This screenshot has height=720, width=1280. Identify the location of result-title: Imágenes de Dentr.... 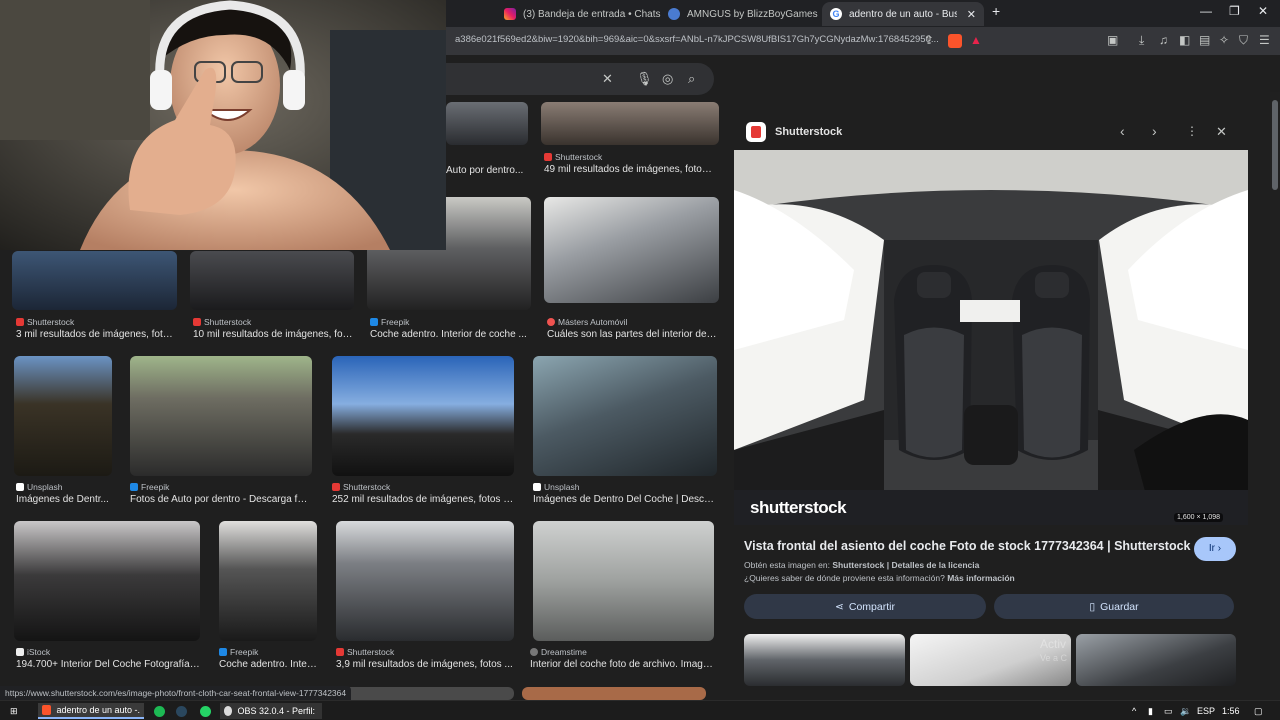
(64, 499).